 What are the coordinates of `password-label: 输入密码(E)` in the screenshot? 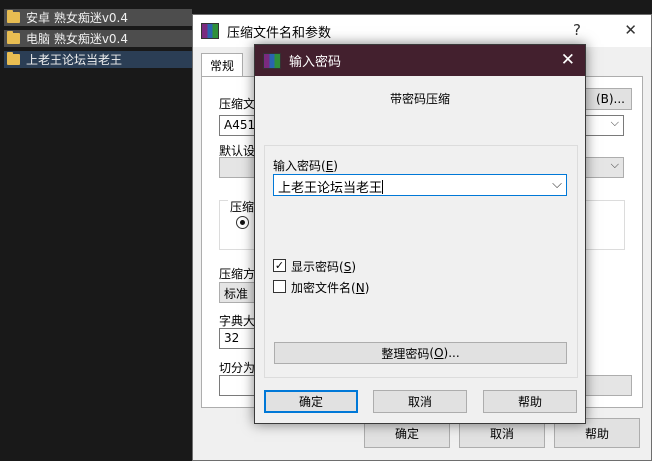 It's located at (305, 166).